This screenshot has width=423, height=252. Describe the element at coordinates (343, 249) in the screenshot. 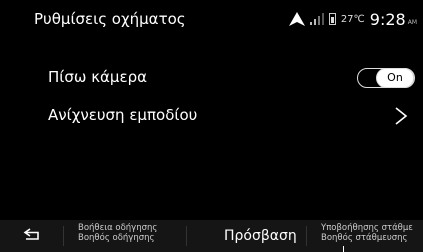

I see `scroll-indicator` at that location.